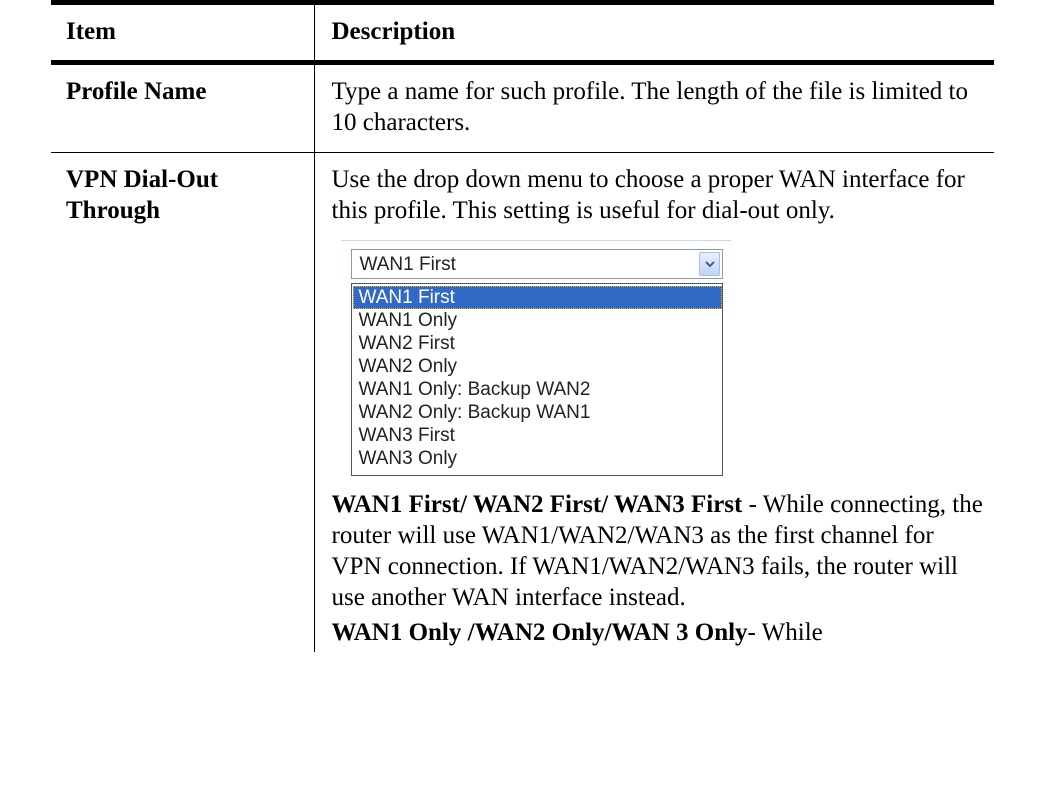  Describe the element at coordinates (539, 632) in the screenshot. I see `note-term: WAN1 Only /WAN2 Only/WAN 3 Only` at that location.